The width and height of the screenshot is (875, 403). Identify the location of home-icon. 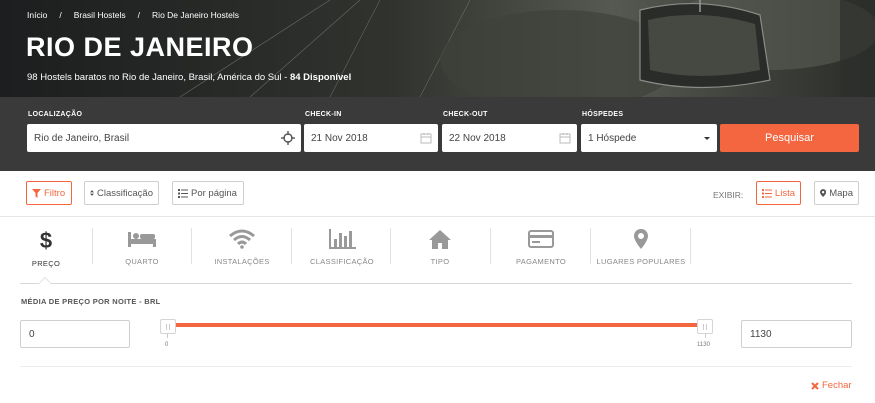
(440, 239).